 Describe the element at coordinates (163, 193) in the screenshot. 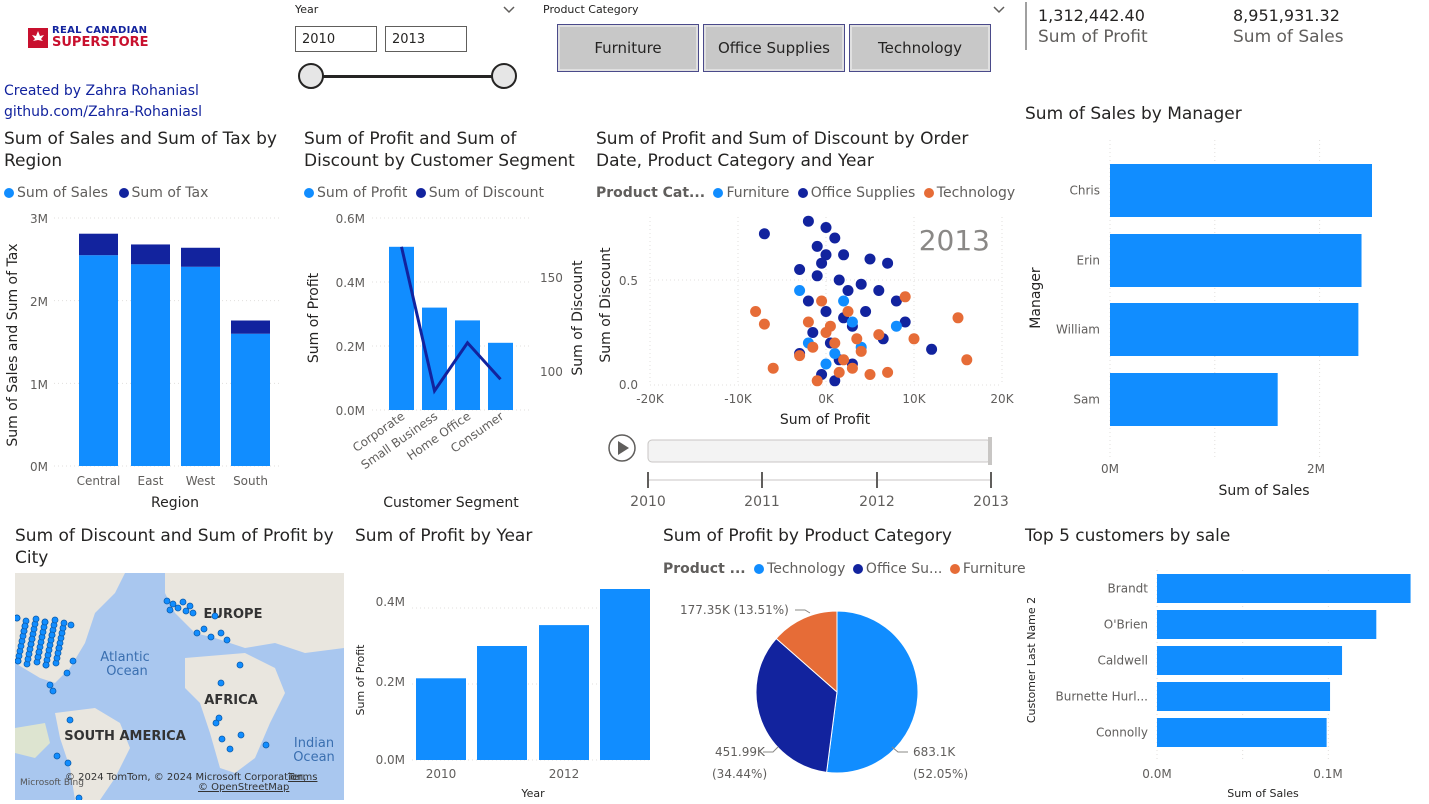

I see `legend-item-tax: Sum of Tax` at that location.